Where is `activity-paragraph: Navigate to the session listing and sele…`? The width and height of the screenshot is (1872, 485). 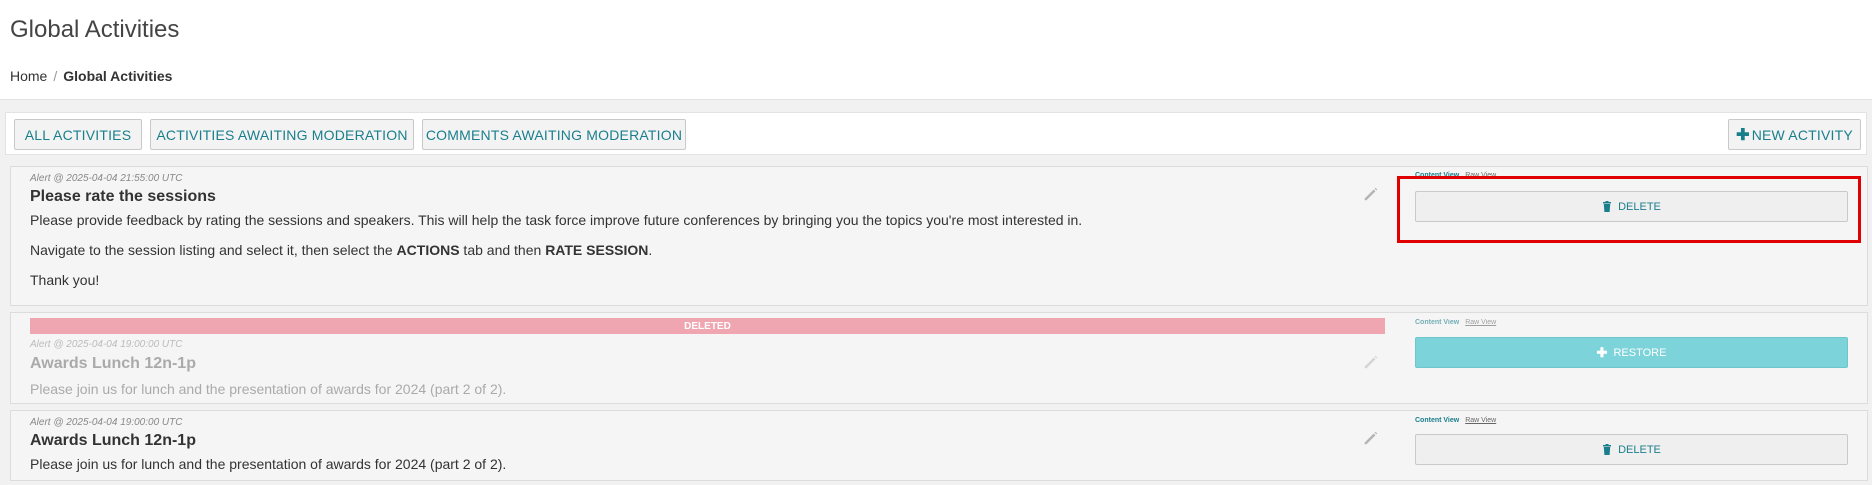 activity-paragraph: Navigate to the session listing and sele… is located at coordinates (705, 250).